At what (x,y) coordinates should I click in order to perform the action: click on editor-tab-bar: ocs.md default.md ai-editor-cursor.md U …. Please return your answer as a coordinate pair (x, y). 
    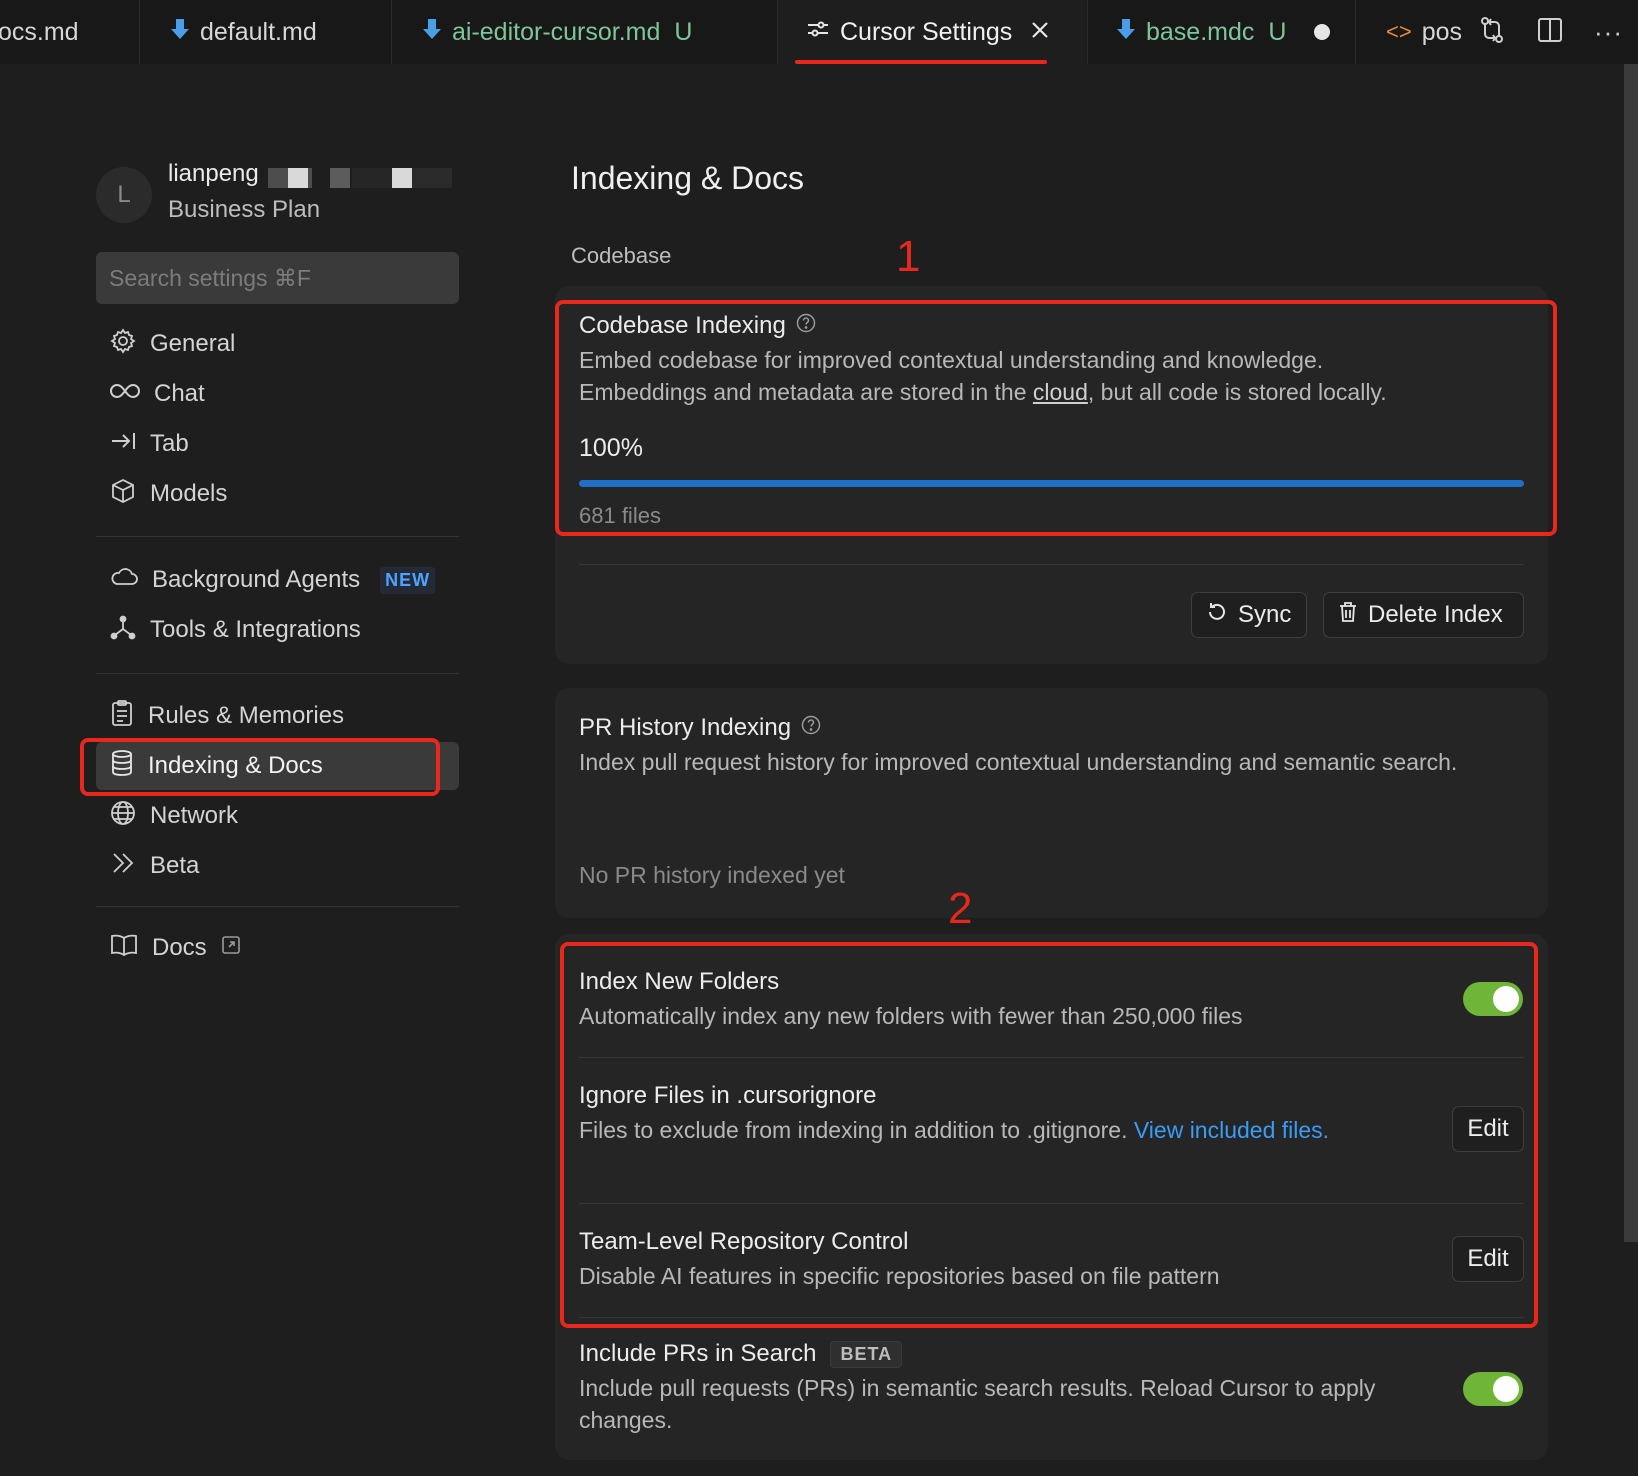
    Looking at the image, I should click on (819, 32).